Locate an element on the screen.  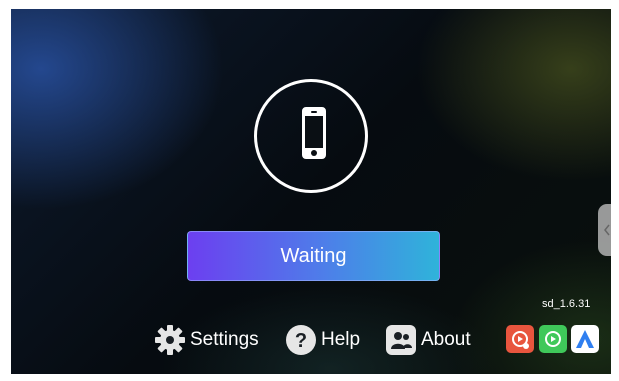
android-auto-icon is located at coordinates (585, 339).